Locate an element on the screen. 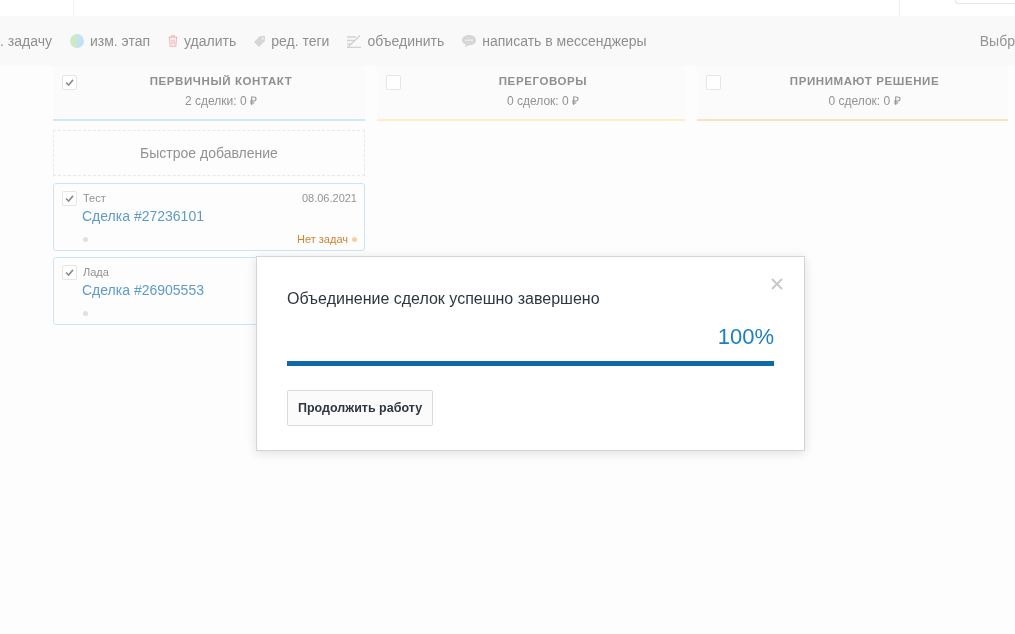  close-icon is located at coordinates (777, 284).